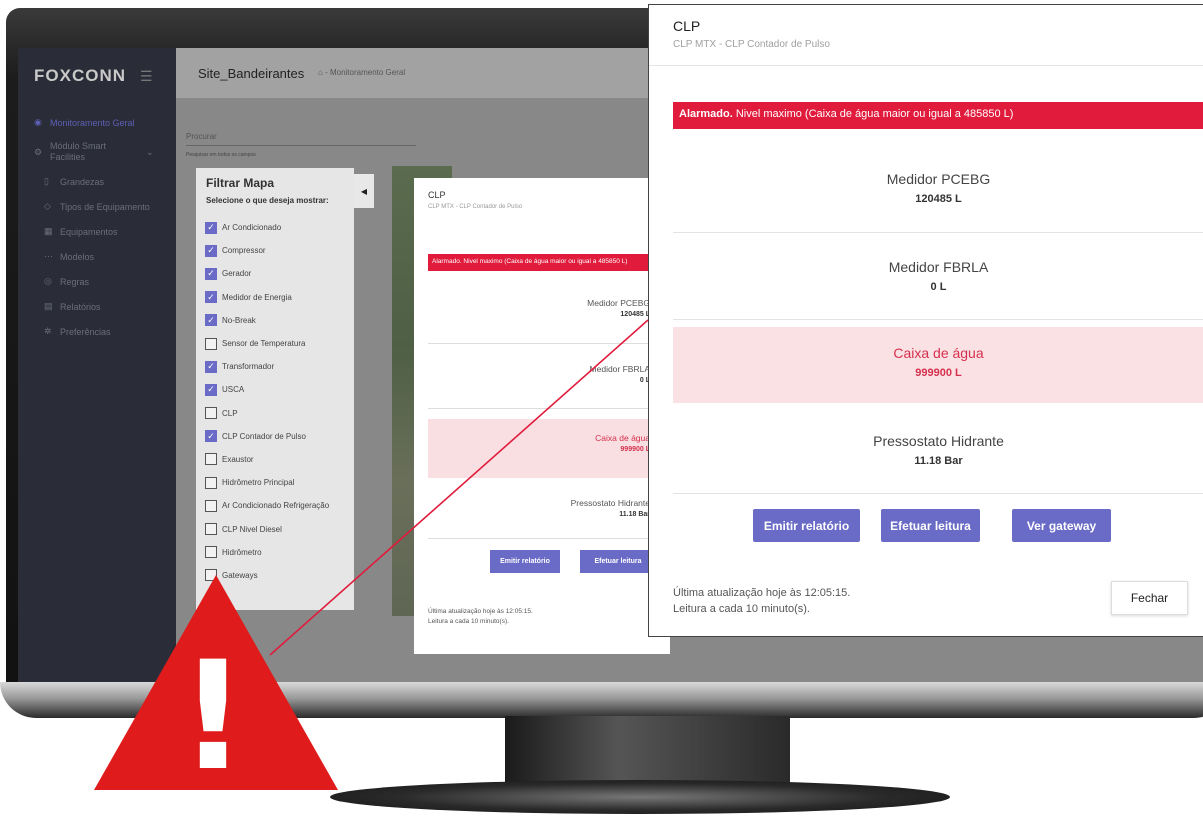  I want to click on filter-title: Filtrar Mapa, so click(240, 183).